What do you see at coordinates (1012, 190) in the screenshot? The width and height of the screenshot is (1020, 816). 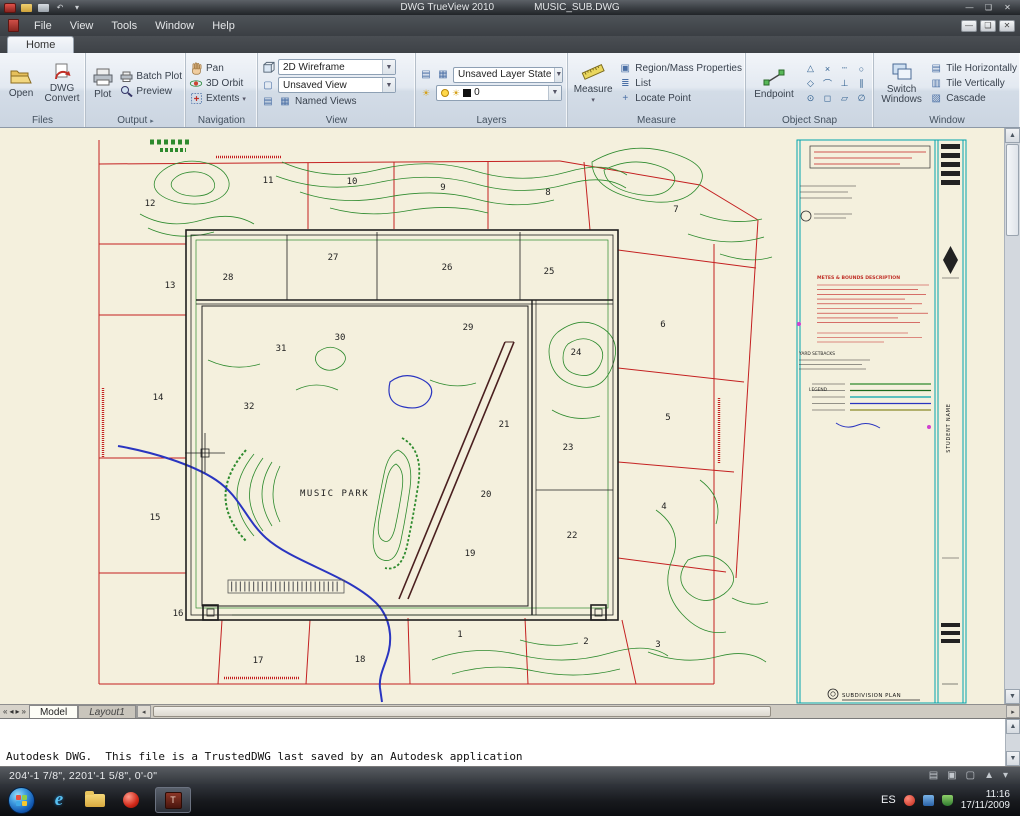 I see `vertical-scroll-thumb` at bounding box center [1012, 190].